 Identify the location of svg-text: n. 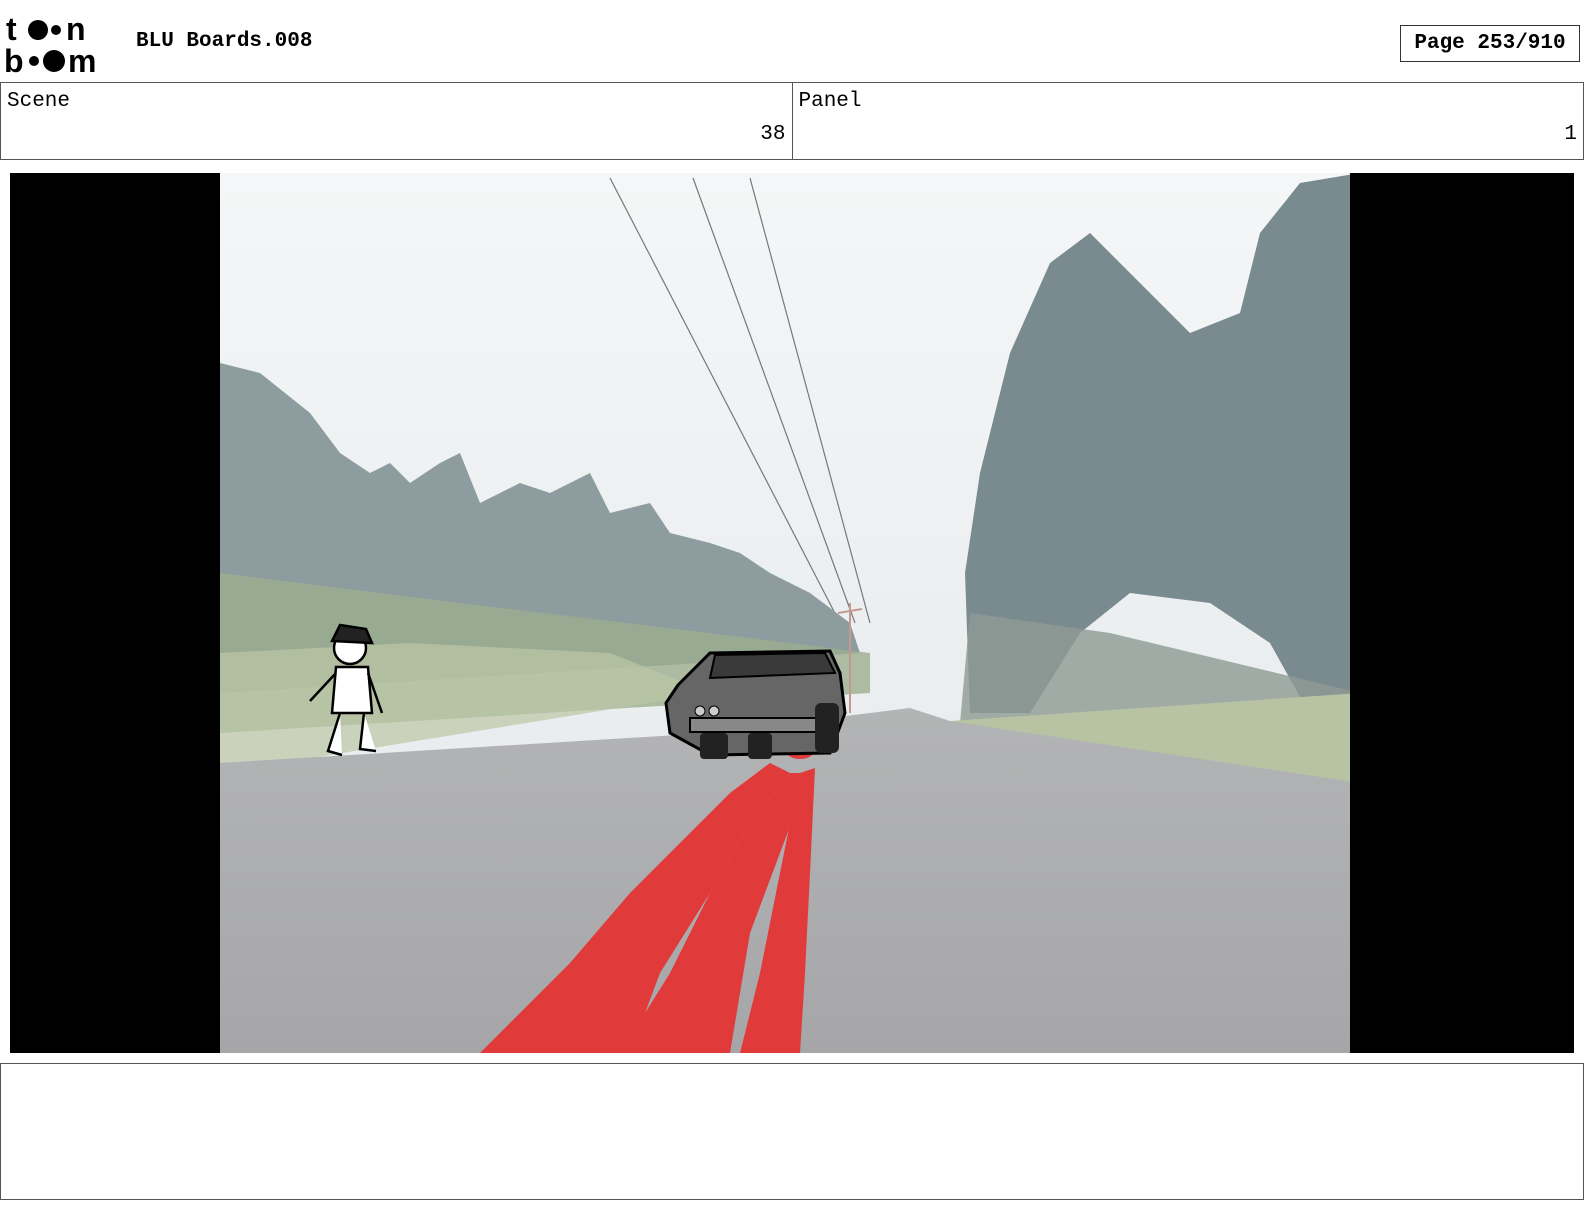
(76, 29).